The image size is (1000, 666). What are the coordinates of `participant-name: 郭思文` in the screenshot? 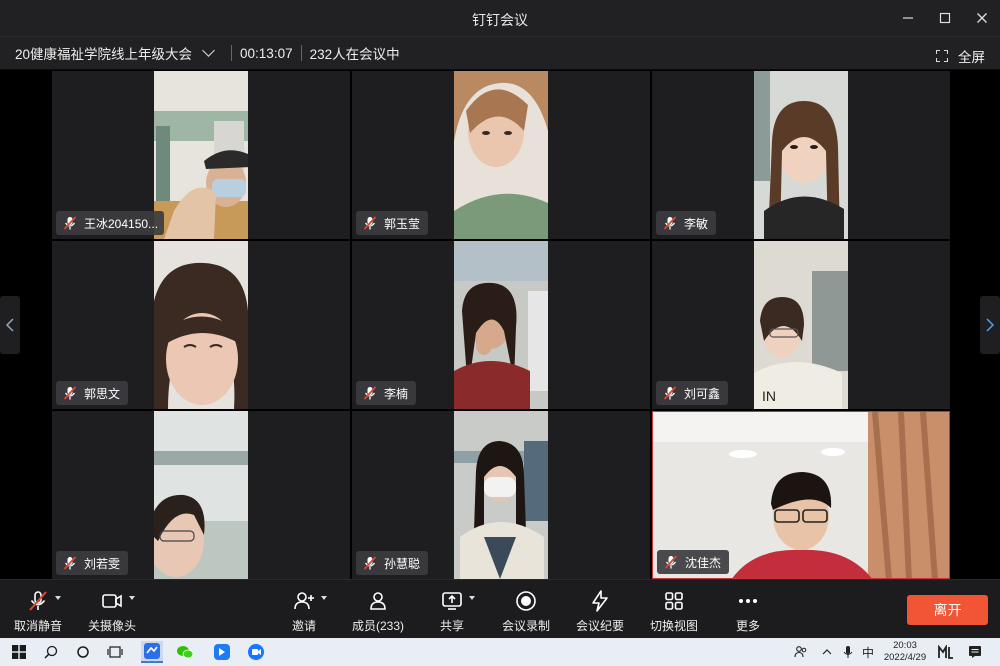 It's located at (102, 393).